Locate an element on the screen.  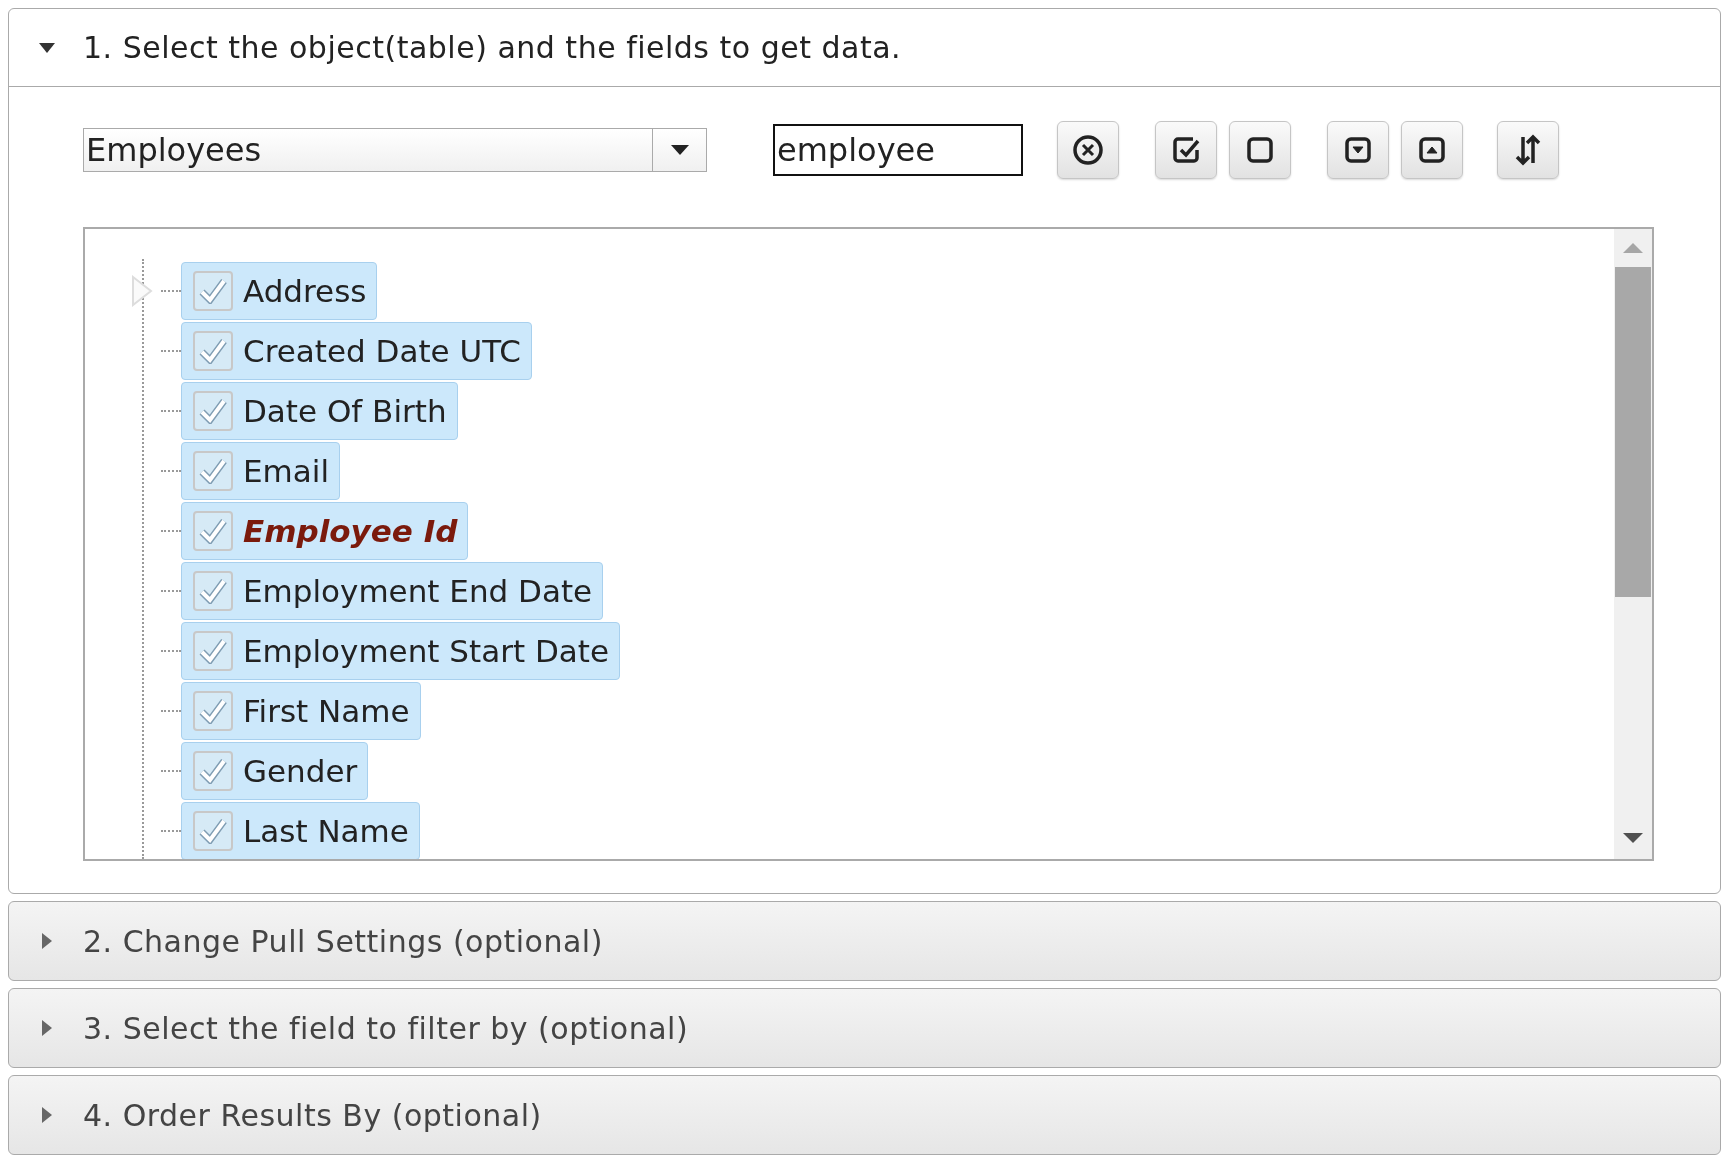
sort-button is located at coordinates (1528, 150).